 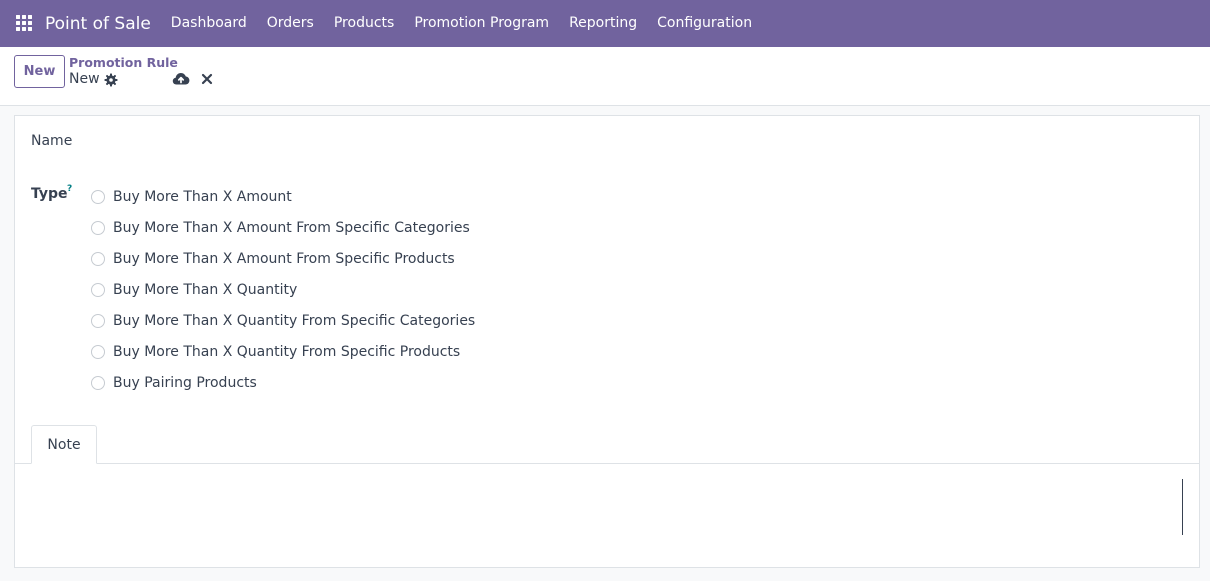 I want to click on menu-dashboard: Dashboard, so click(x=209, y=23).